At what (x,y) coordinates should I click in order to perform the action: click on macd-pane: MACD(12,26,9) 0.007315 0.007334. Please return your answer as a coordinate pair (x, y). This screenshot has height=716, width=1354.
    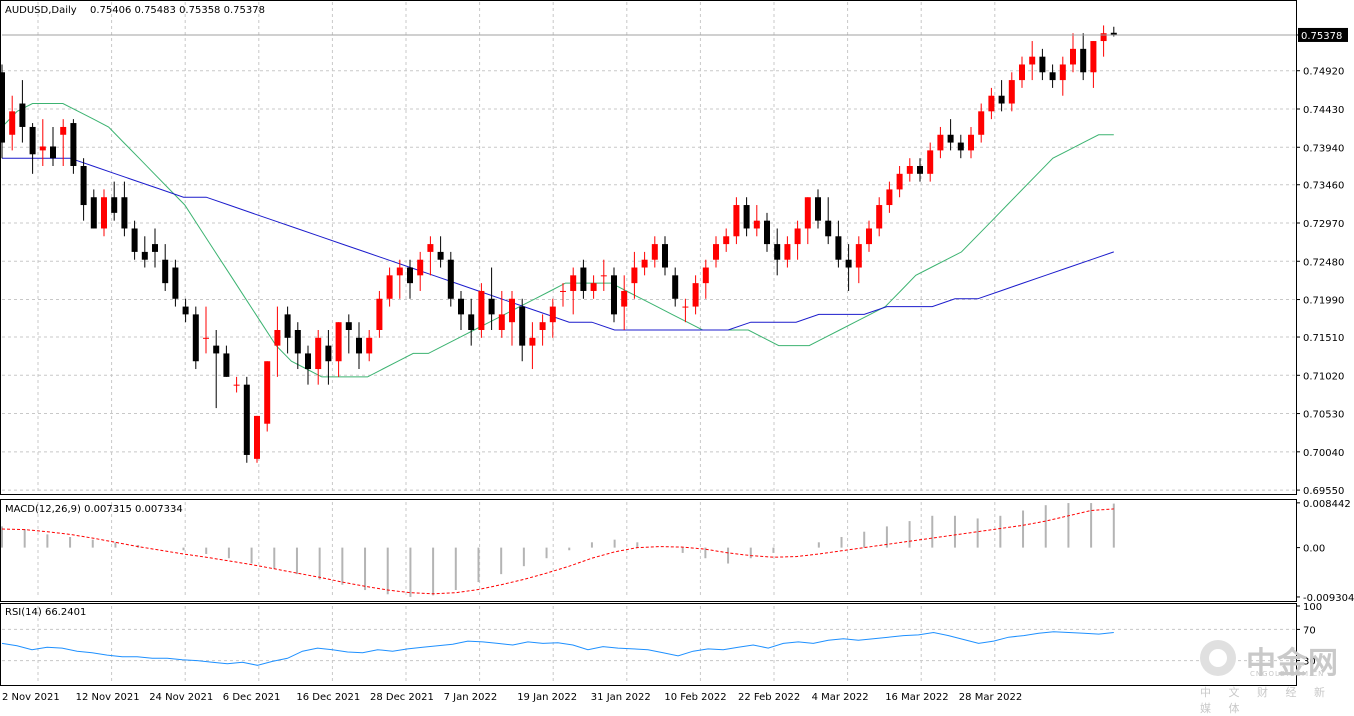
    Looking at the image, I should click on (648, 550).